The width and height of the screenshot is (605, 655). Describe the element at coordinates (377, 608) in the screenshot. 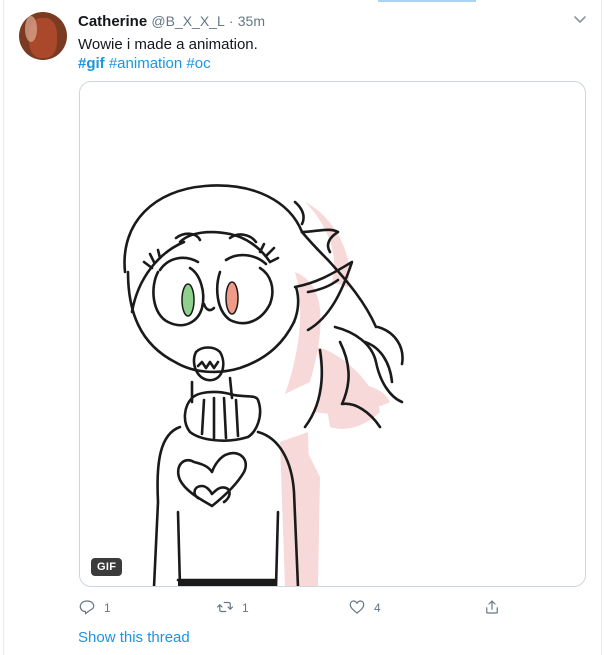

I see `like-count: 4` at that location.